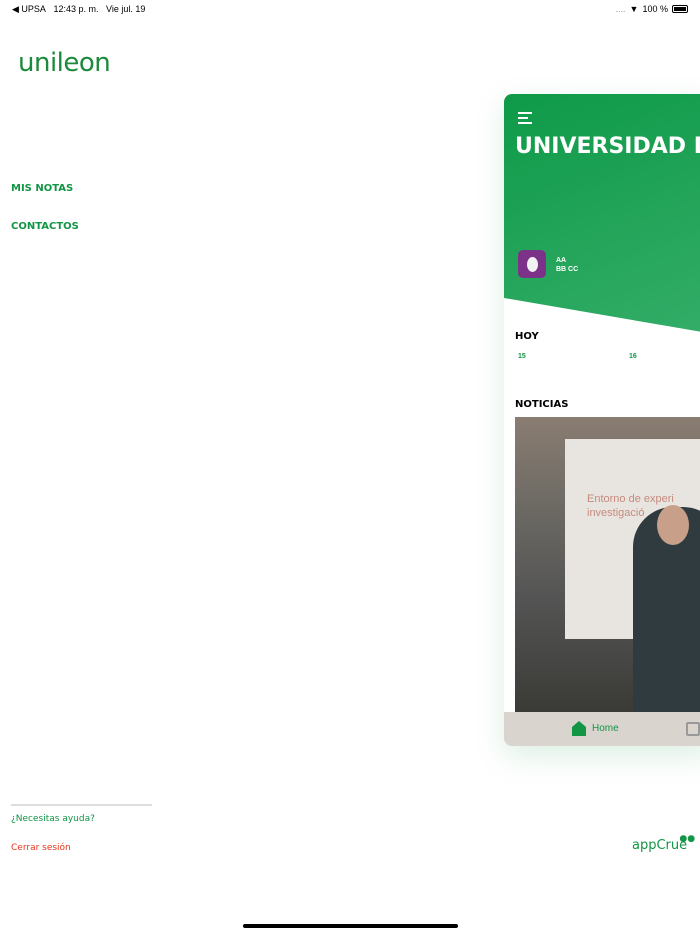  What do you see at coordinates (561, 260) in the screenshot?
I see `user-name-line1: AA` at bounding box center [561, 260].